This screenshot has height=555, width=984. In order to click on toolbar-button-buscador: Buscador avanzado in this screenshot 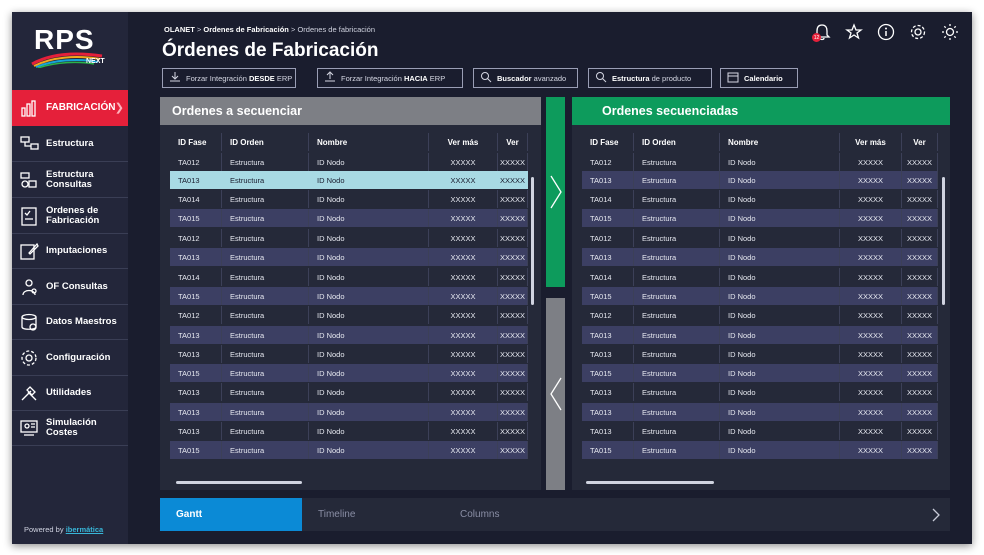, I will do `click(525, 78)`.